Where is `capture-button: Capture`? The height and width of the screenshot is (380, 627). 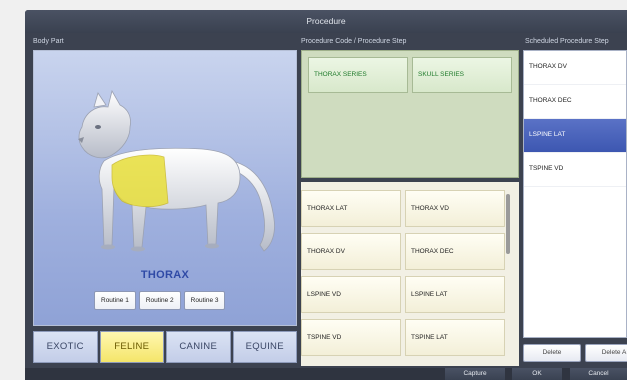 capture-button: Capture is located at coordinates (475, 374).